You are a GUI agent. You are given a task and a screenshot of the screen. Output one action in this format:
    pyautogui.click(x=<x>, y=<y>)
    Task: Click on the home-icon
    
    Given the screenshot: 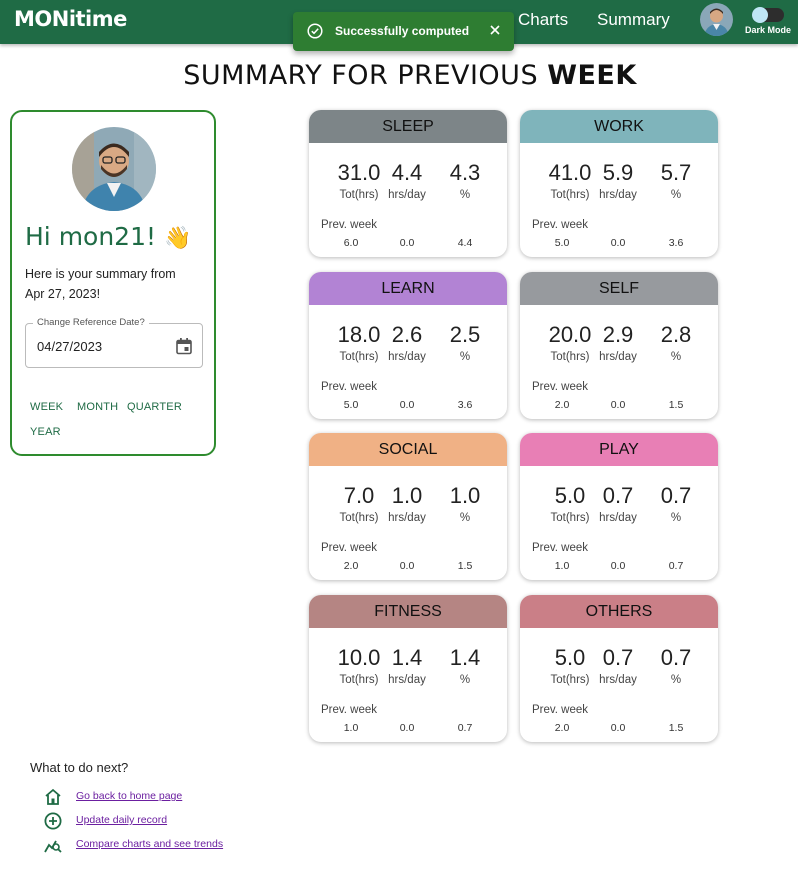 What is the action you would take?
    pyautogui.click(x=53, y=797)
    